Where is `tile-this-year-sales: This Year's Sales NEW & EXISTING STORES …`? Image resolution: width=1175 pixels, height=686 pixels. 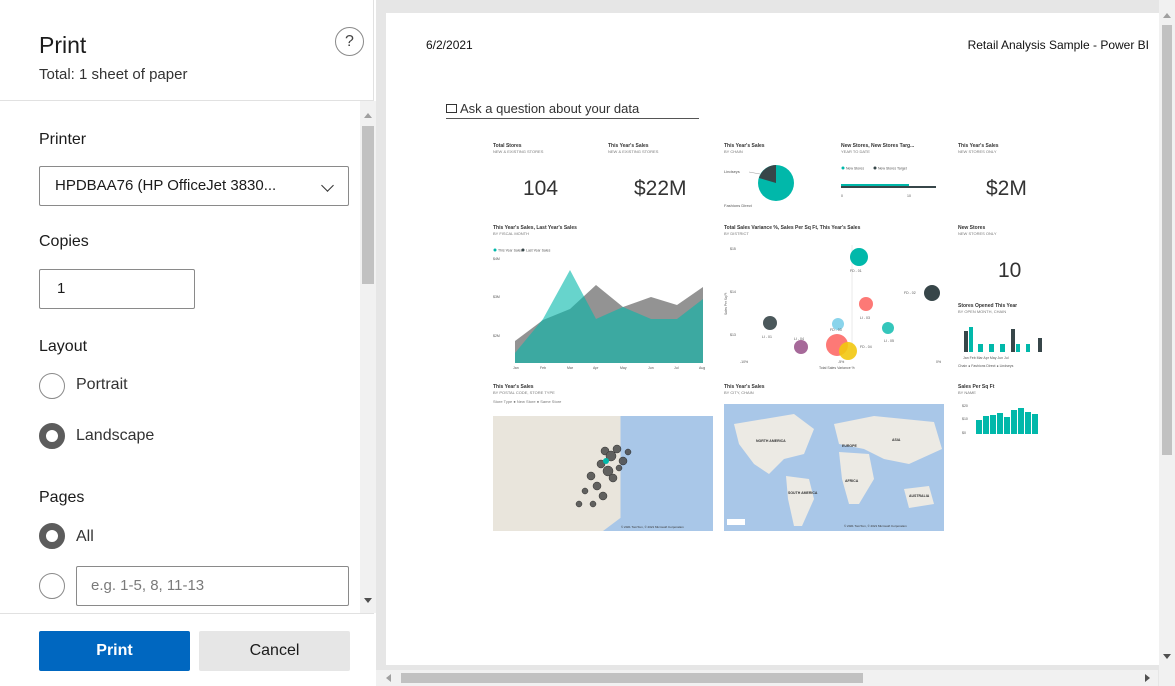 tile-this-year-sales: This Year's Sales NEW & EXISTING STORES … is located at coordinates (647, 171).